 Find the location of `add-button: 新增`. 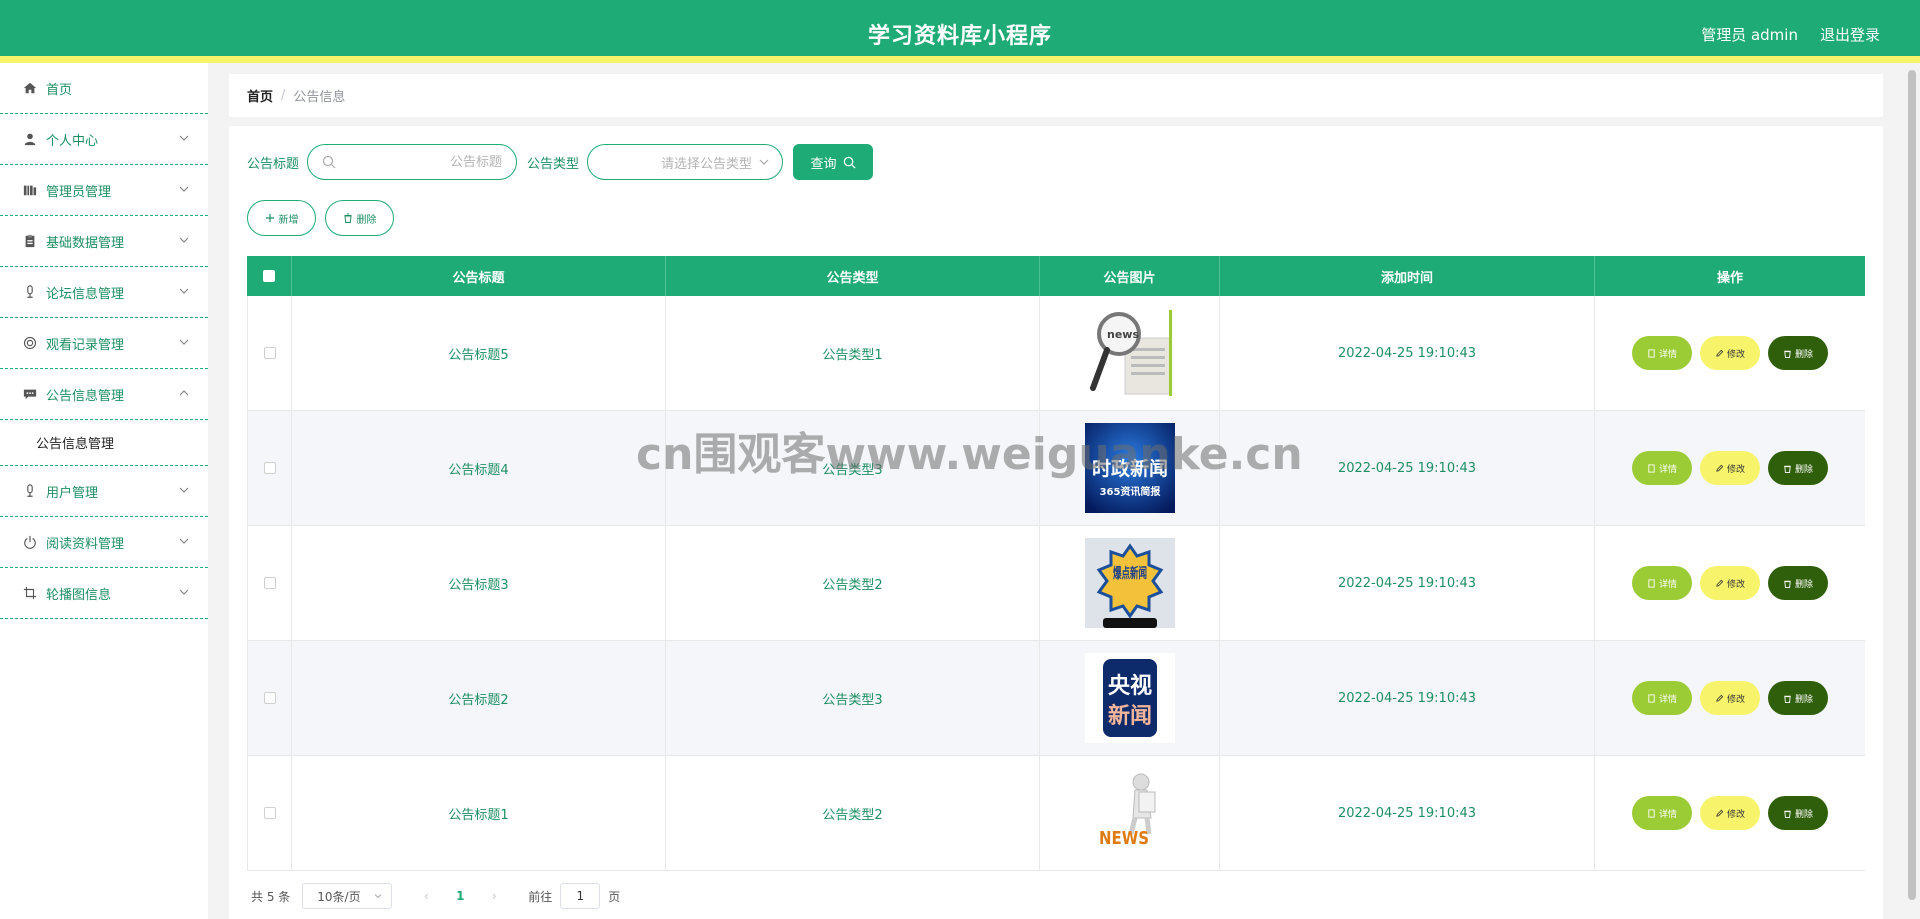

add-button: 新增 is located at coordinates (281, 218).